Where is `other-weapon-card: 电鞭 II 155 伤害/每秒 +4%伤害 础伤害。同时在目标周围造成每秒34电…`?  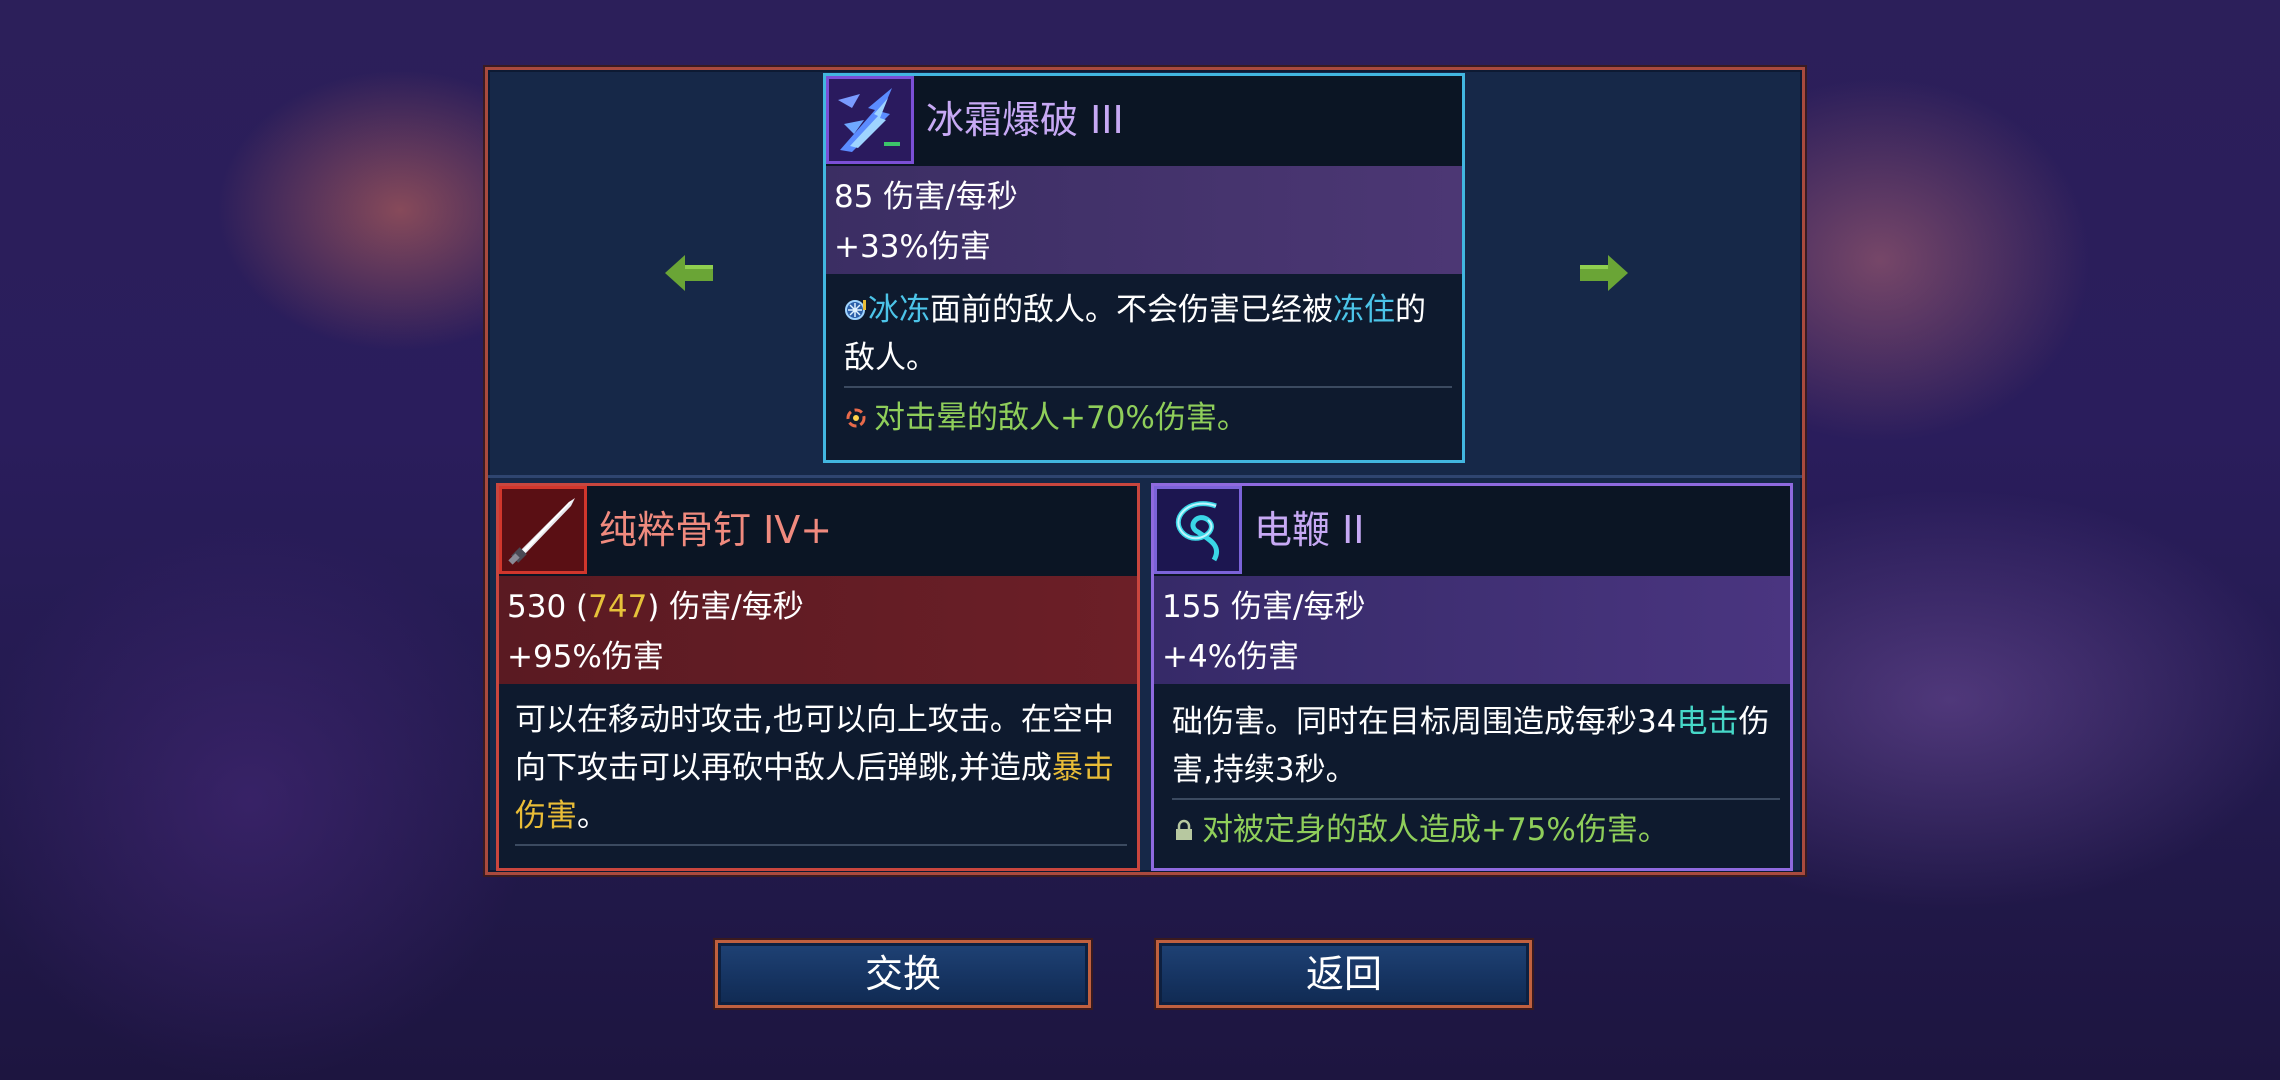 other-weapon-card: 电鞭 II 155 伤害/每秒 +4%伤害 础伤害。同时在目标周围造成每秒34电… is located at coordinates (1472, 677).